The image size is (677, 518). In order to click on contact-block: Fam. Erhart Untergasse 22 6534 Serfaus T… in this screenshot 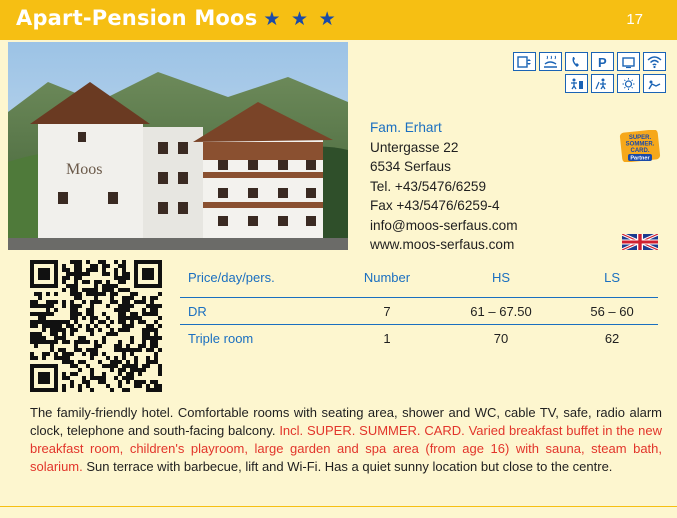, I will do `click(444, 186)`.